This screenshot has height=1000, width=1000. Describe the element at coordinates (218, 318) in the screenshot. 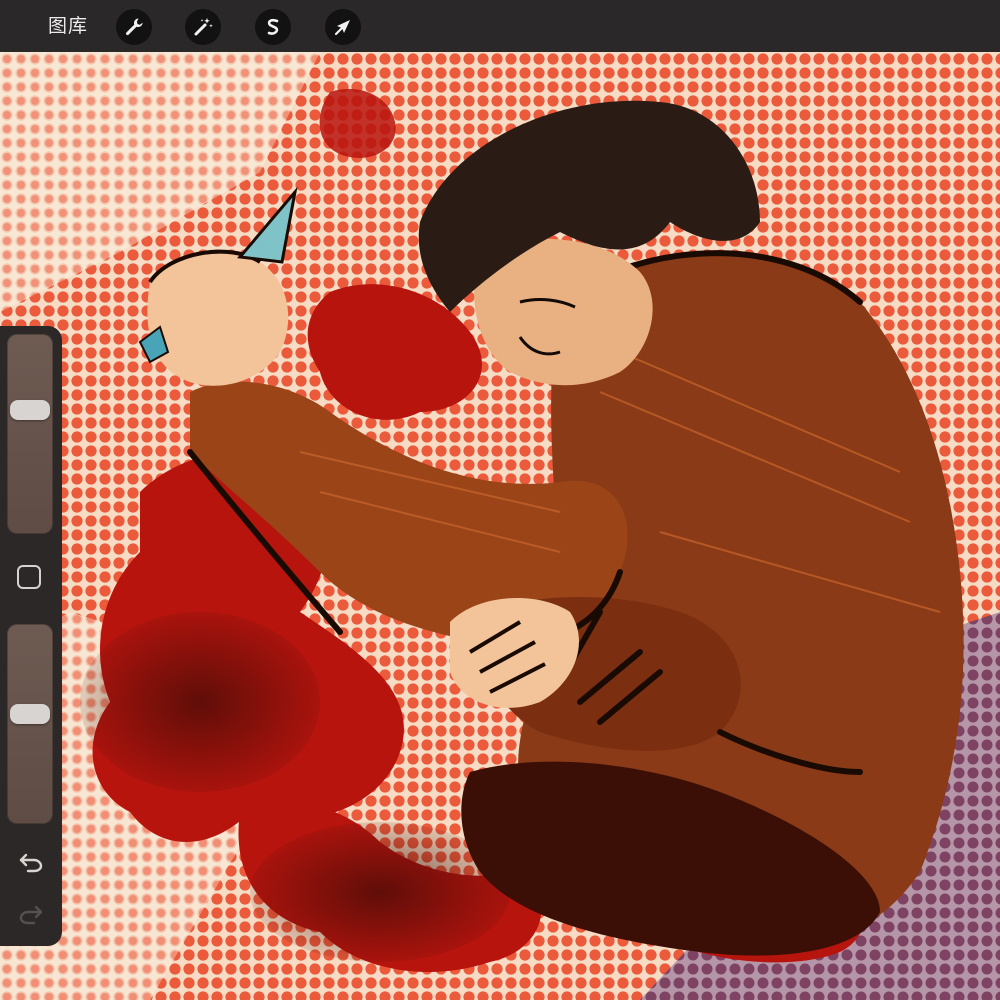

I see `raised-hand` at that location.